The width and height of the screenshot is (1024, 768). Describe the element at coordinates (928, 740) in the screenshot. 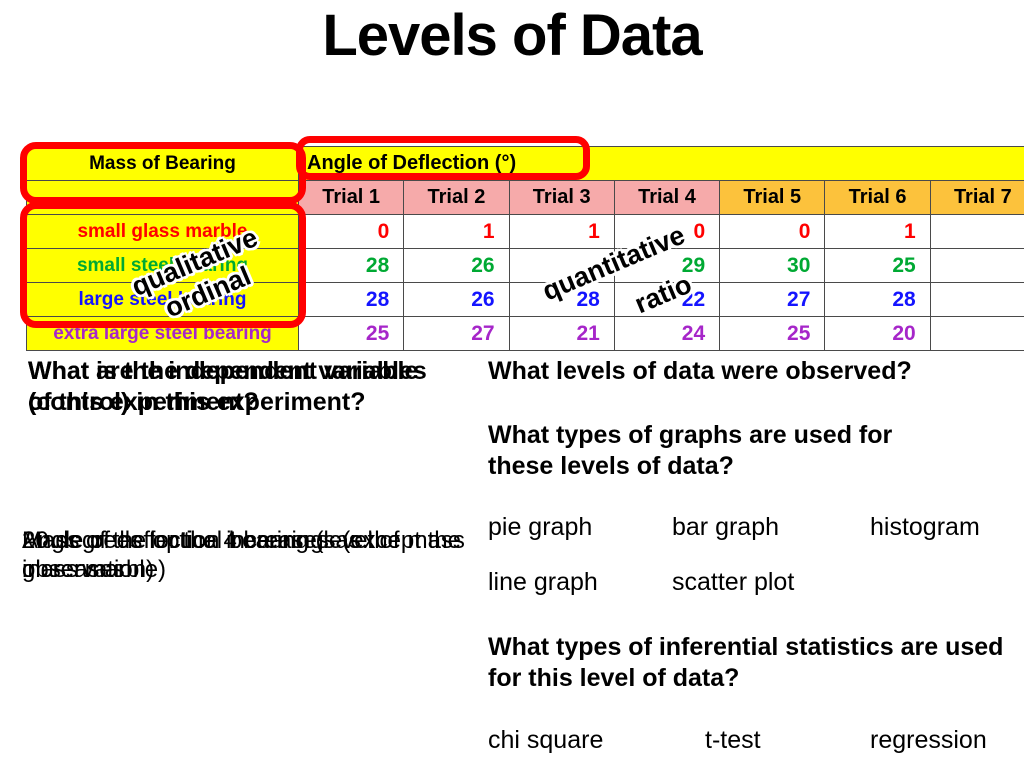

I see `stat-type-regression: regression` at that location.